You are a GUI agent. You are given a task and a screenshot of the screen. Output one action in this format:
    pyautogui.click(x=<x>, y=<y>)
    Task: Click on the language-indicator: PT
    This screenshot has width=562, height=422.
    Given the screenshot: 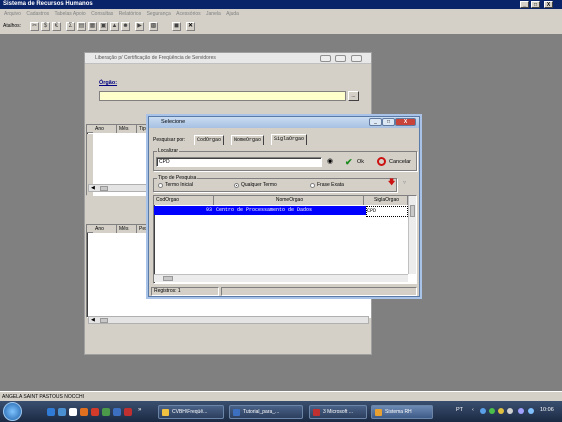 What is the action you would take?
    pyautogui.click(x=459, y=410)
    